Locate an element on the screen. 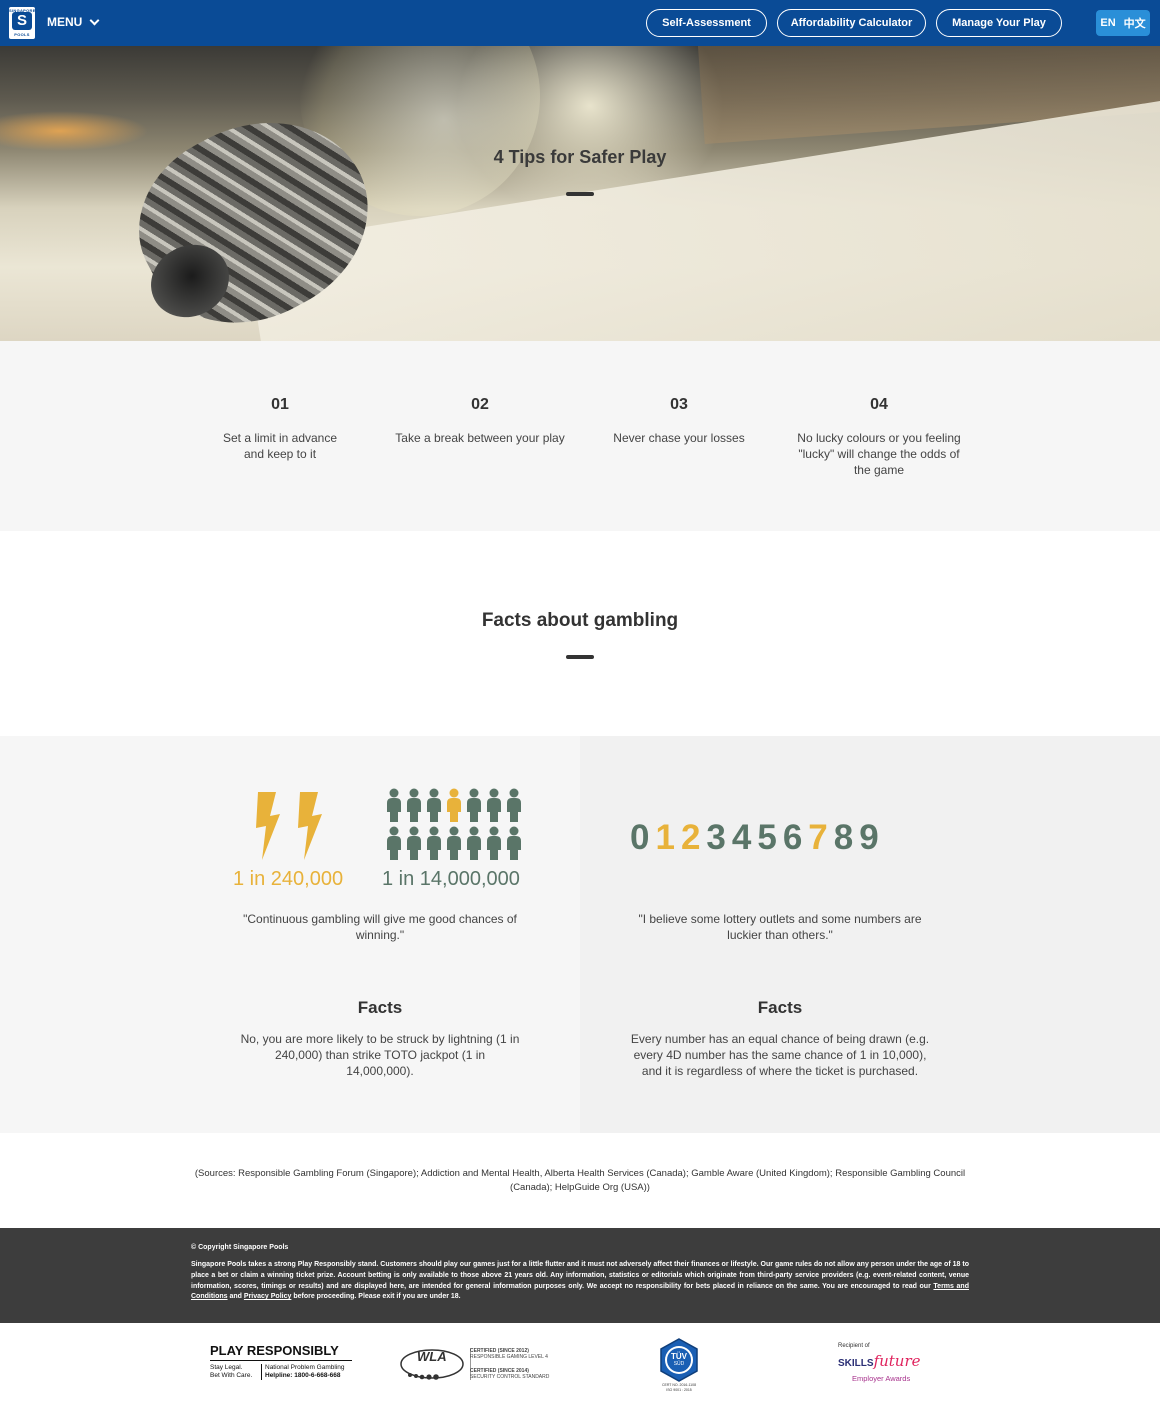 This screenshot has width=1160, height=1405. lightning-odds: 1 in 240,000 is located at coordinates (288, 879).